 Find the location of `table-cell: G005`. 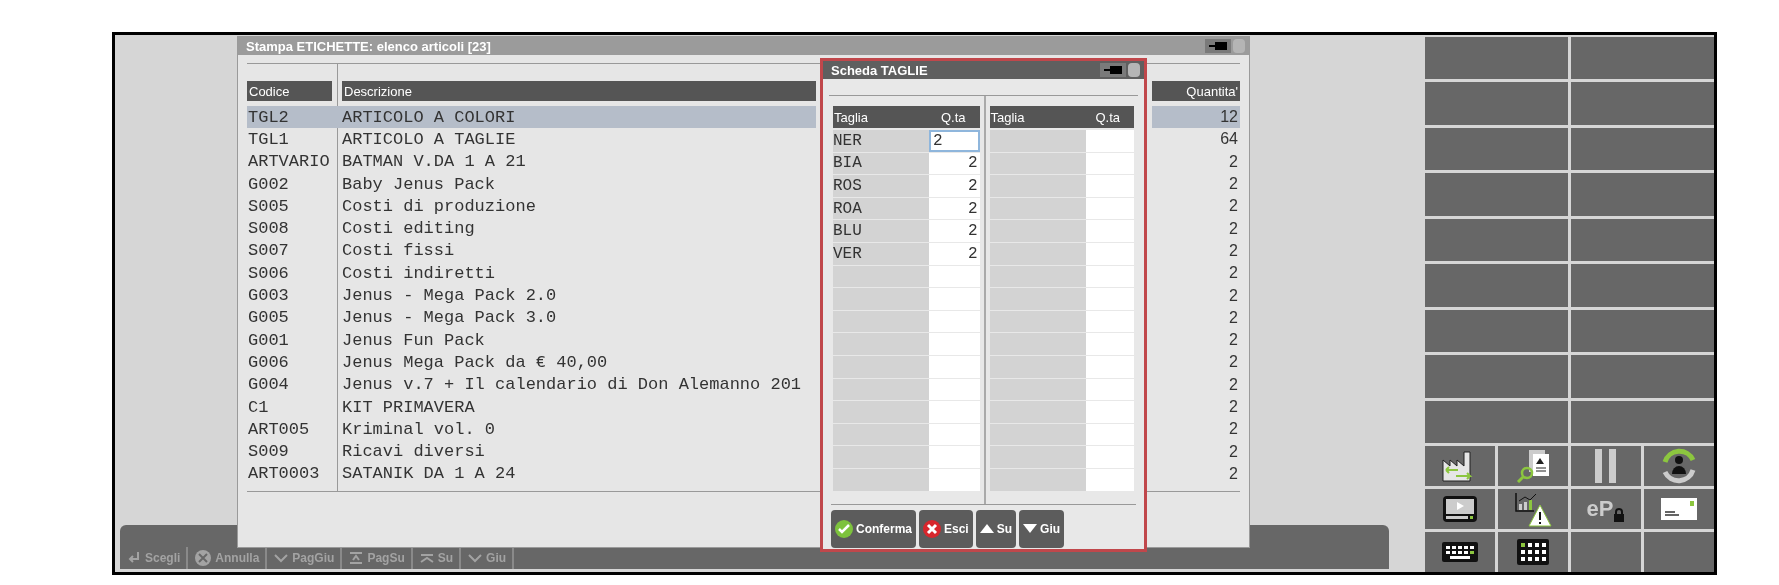

table-cell: G005 is located at coordinates (294, 317).